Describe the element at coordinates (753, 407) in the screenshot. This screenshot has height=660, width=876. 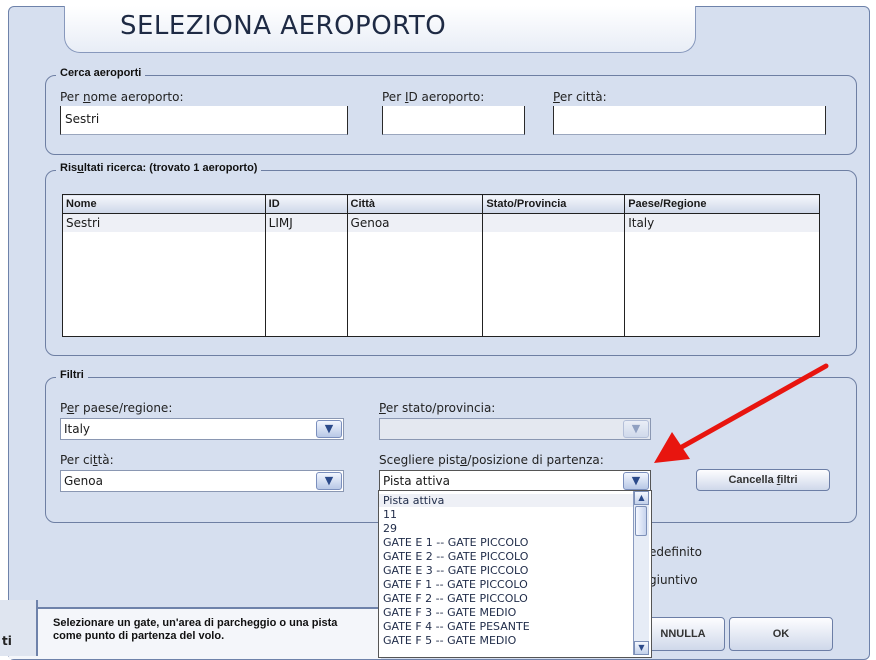
I see `arrow-shaft` at that location.